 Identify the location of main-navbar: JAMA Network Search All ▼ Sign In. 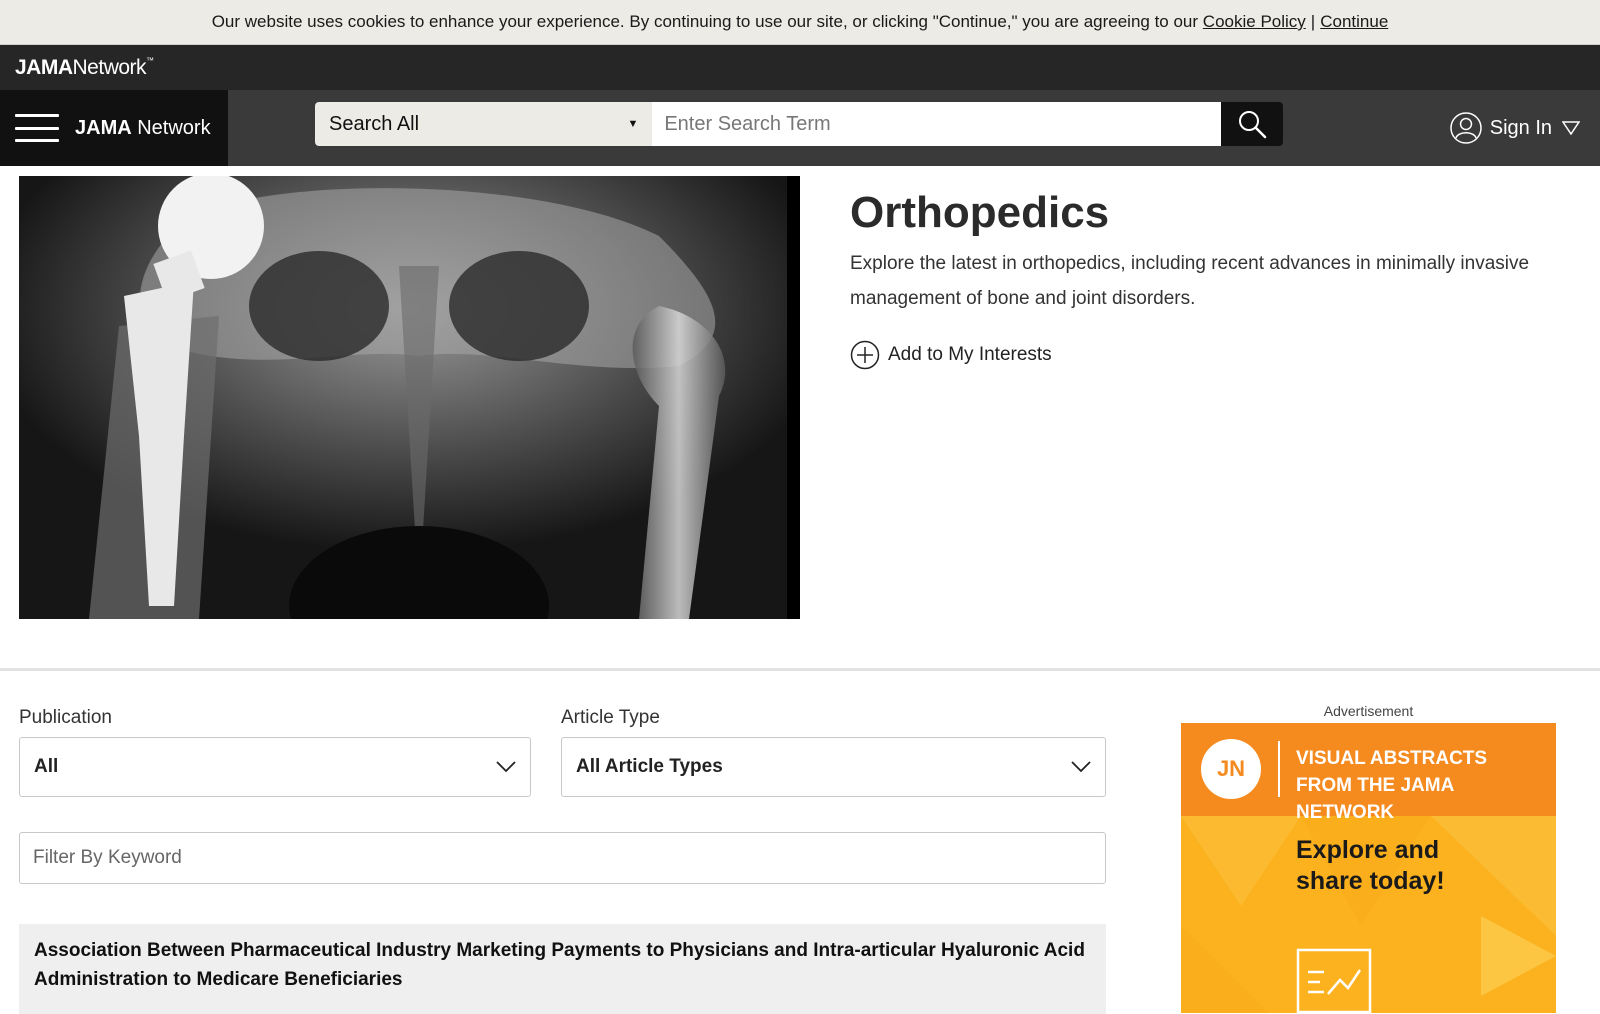
(800, 128).